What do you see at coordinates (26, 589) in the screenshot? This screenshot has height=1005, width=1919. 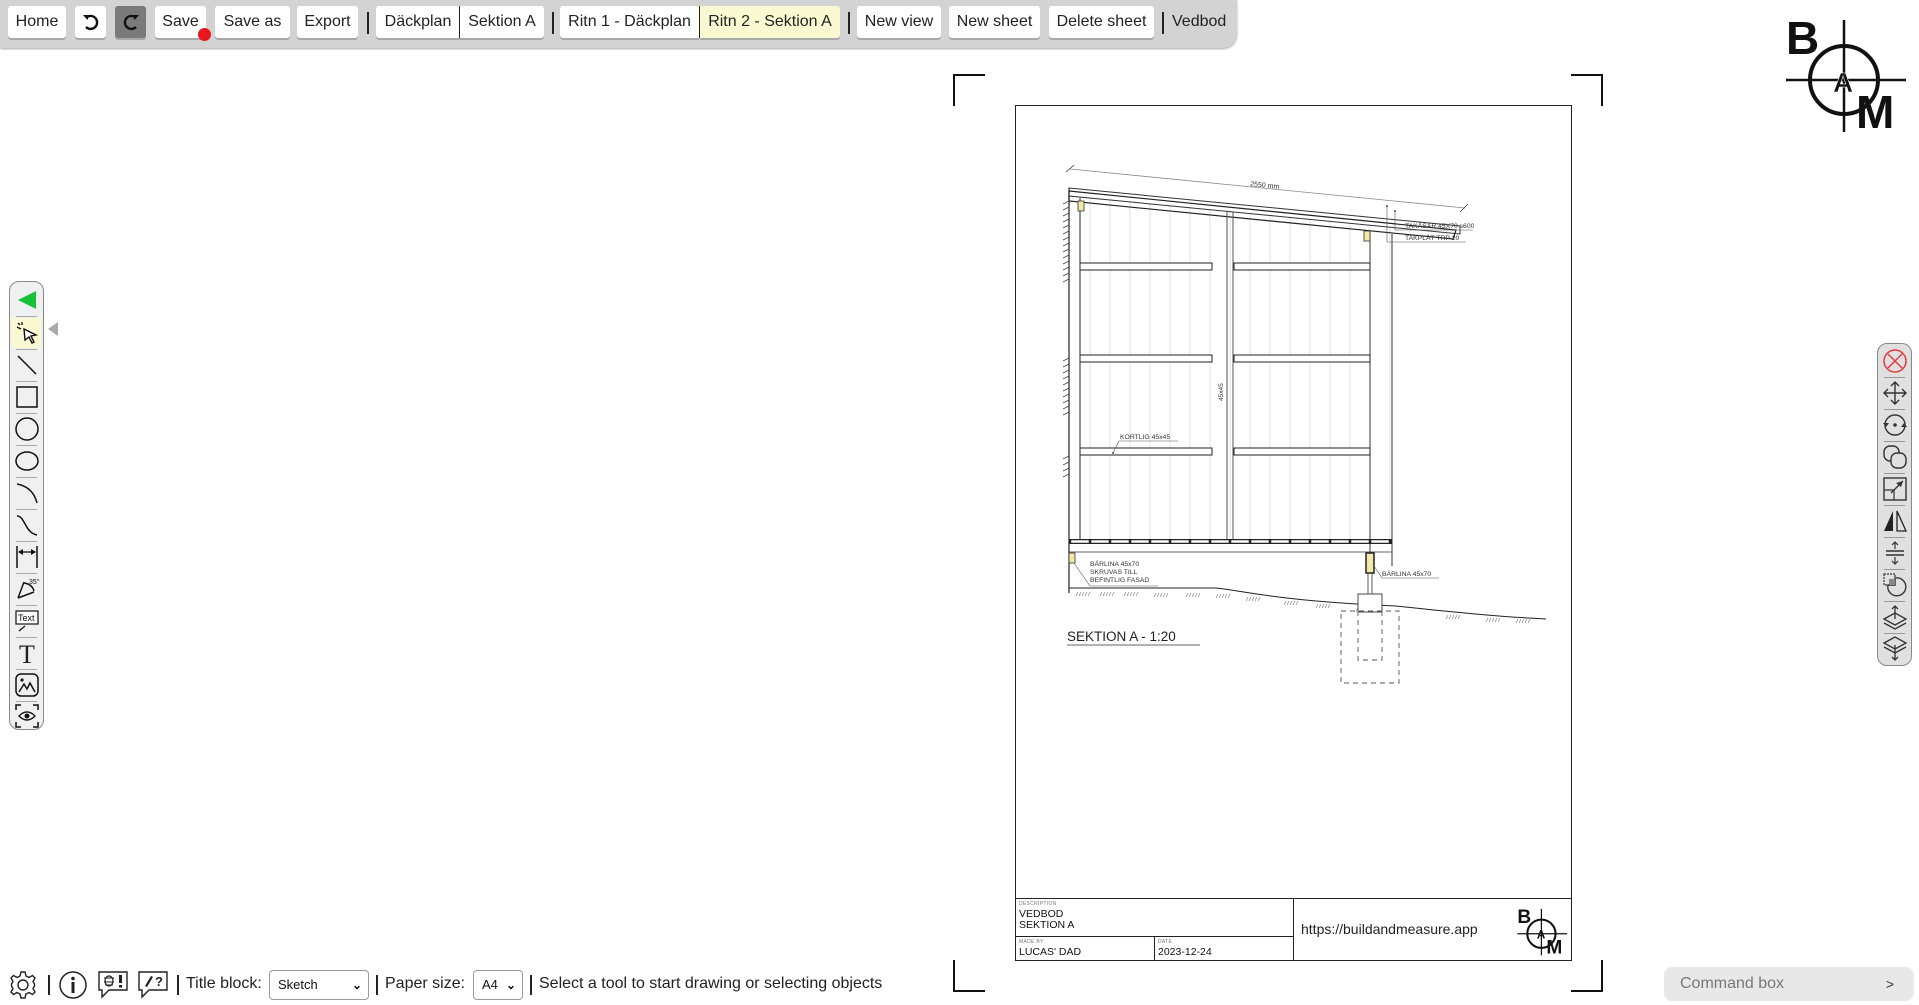 I see `tool-angle-dimension: 35°` at bounding box center [26, 589].